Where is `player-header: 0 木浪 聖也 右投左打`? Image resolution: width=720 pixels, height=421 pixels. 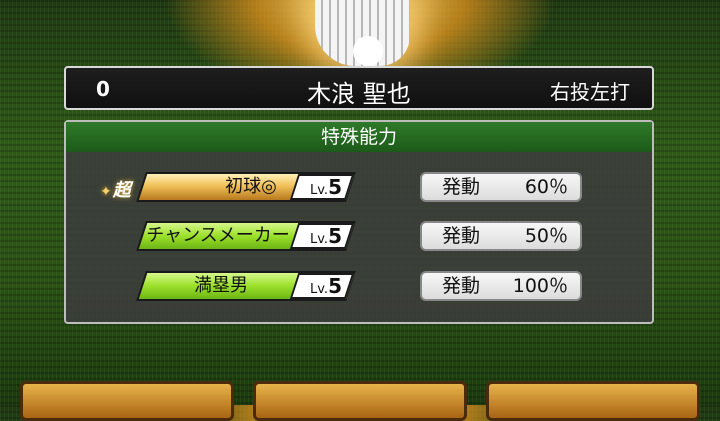 player-header: 0 木浪 聖也 右投左打 is located at coordinates (359, 88).